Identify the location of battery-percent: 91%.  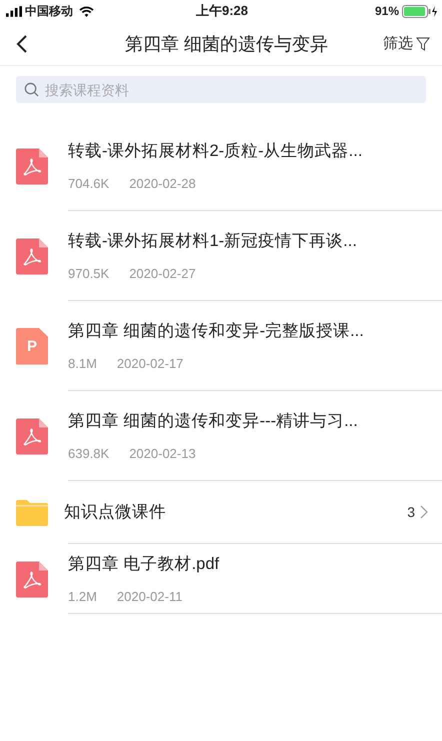
(386, 11).